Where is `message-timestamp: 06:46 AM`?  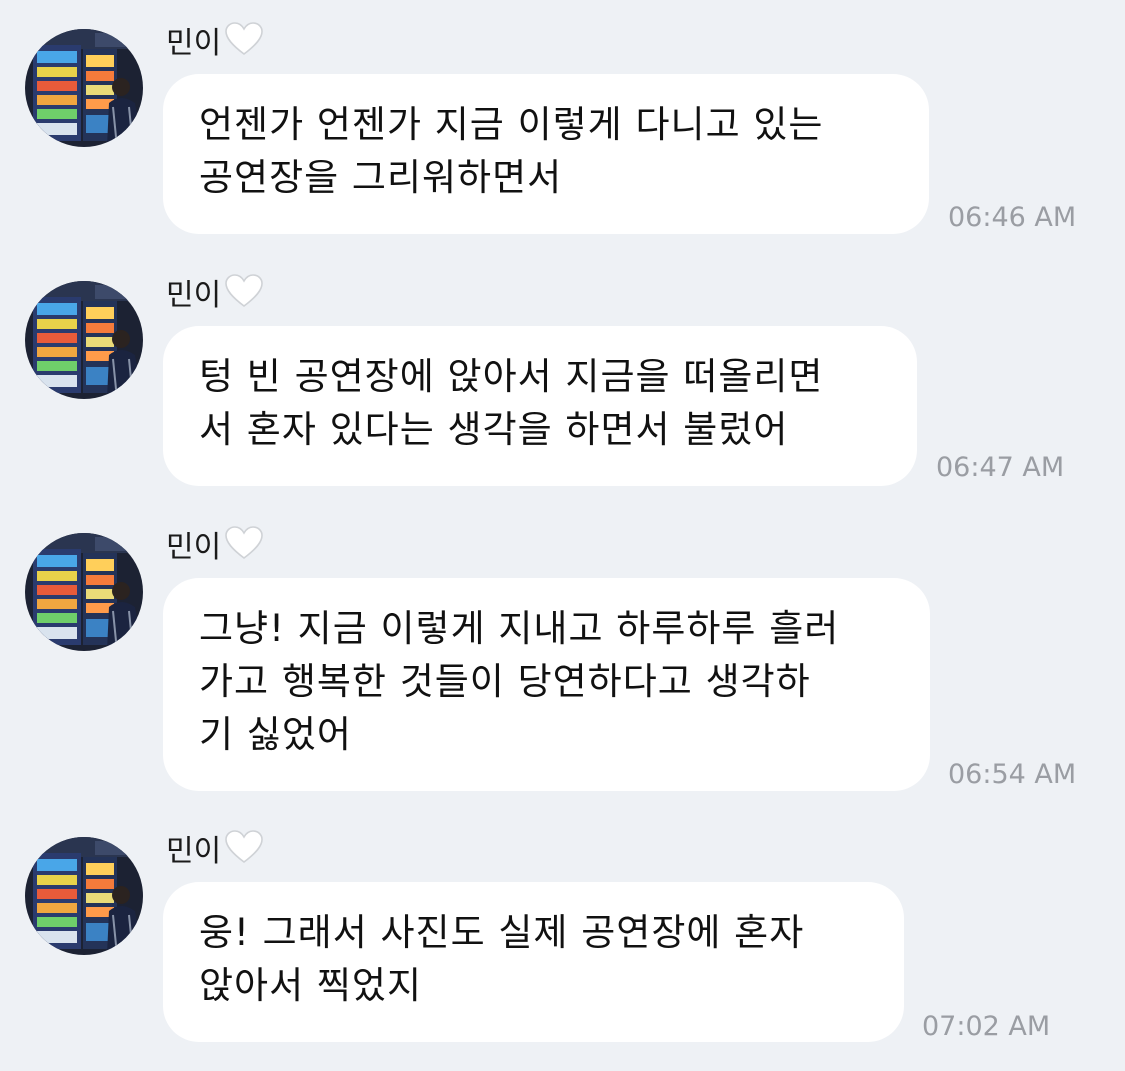
message-timestamp: 06:46 AM is located at coordinates (1012, 217).